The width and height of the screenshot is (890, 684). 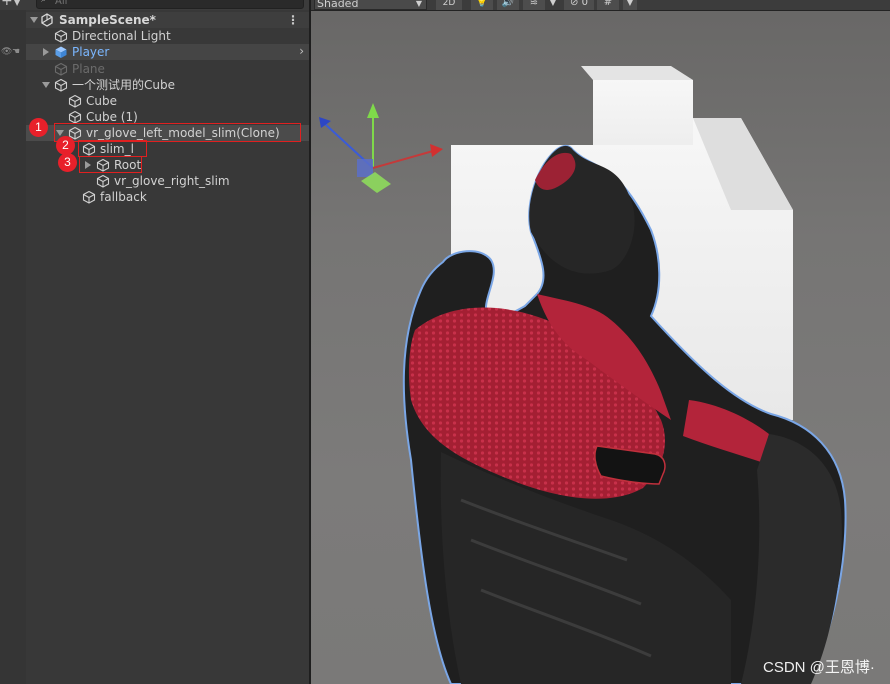 I want to click on hand-icon: ☚, so click(x=16, y=52).